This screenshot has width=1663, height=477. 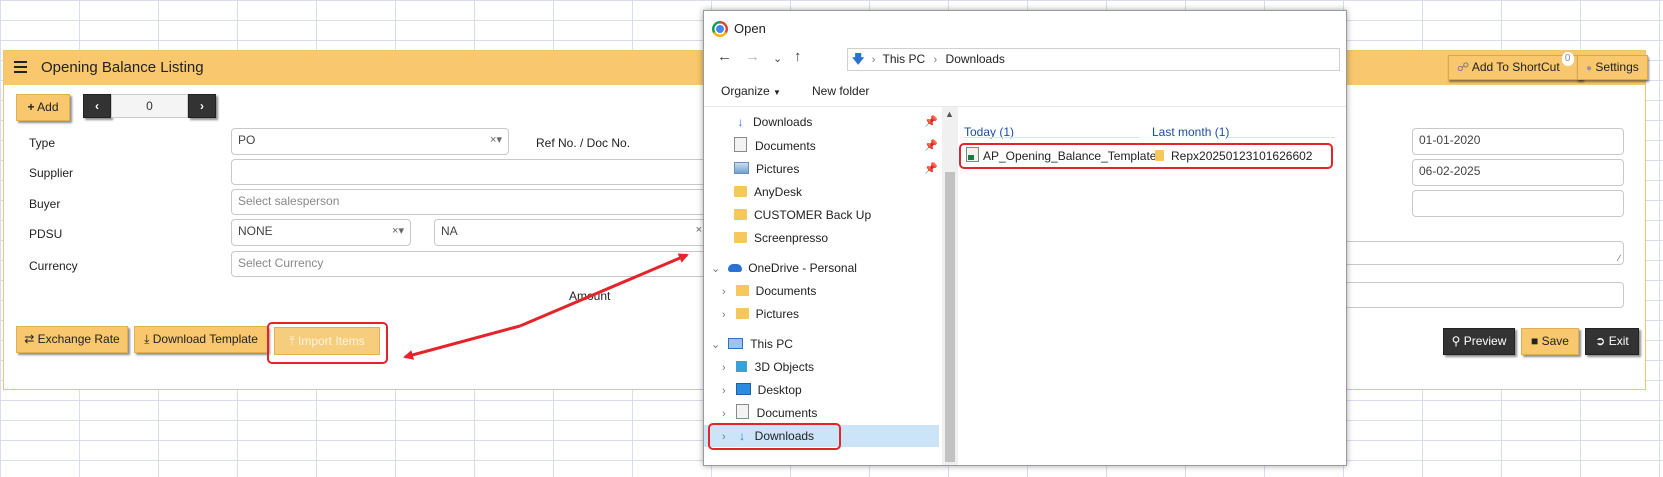 What do you see at coordinates (858, 59) in the screenshot?
I see `download-location-icon: 🡇` at bounding box center [858, 59].